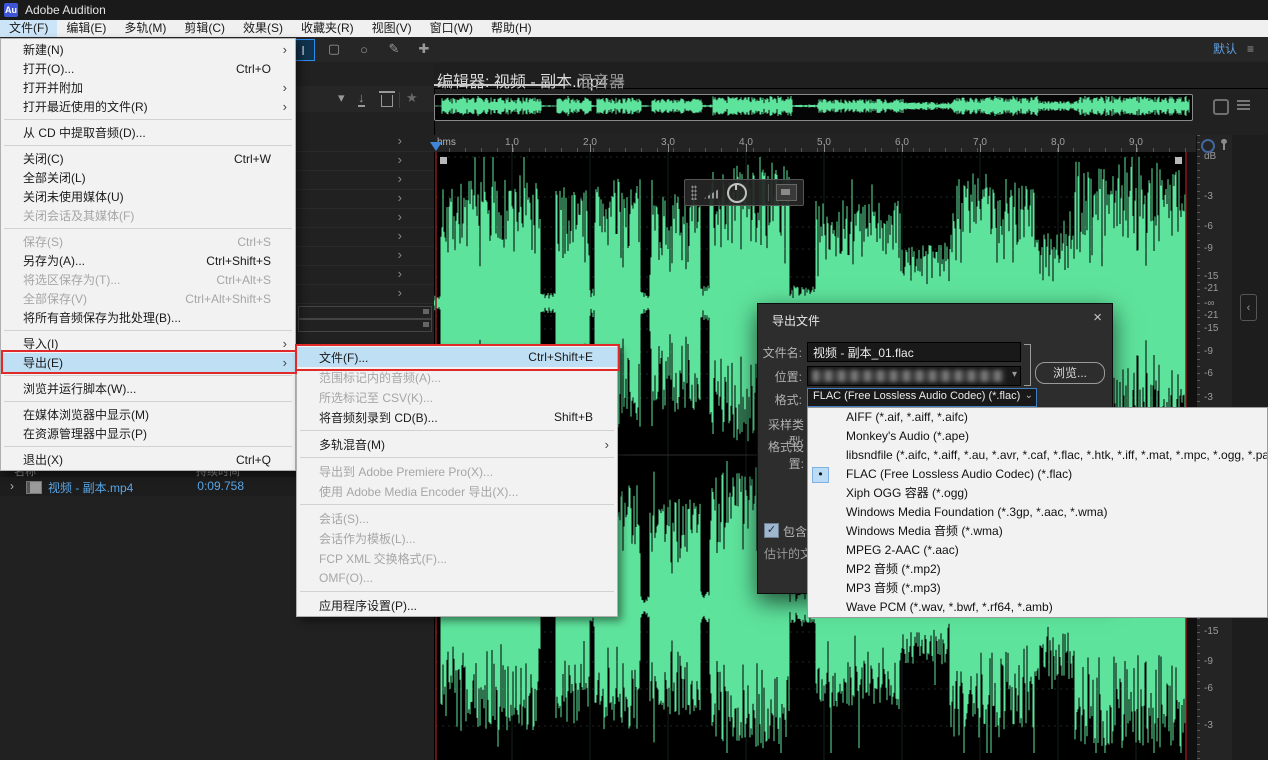 This screenshot has height=760, width=1268. I want to click on format-option-7: MPEG 2-AAC (*.aac), so click(1037, 550).